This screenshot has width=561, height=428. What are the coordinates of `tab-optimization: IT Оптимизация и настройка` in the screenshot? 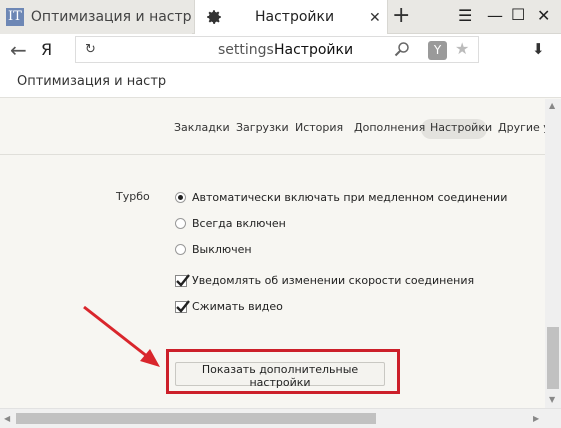 It's located at (96, 17).